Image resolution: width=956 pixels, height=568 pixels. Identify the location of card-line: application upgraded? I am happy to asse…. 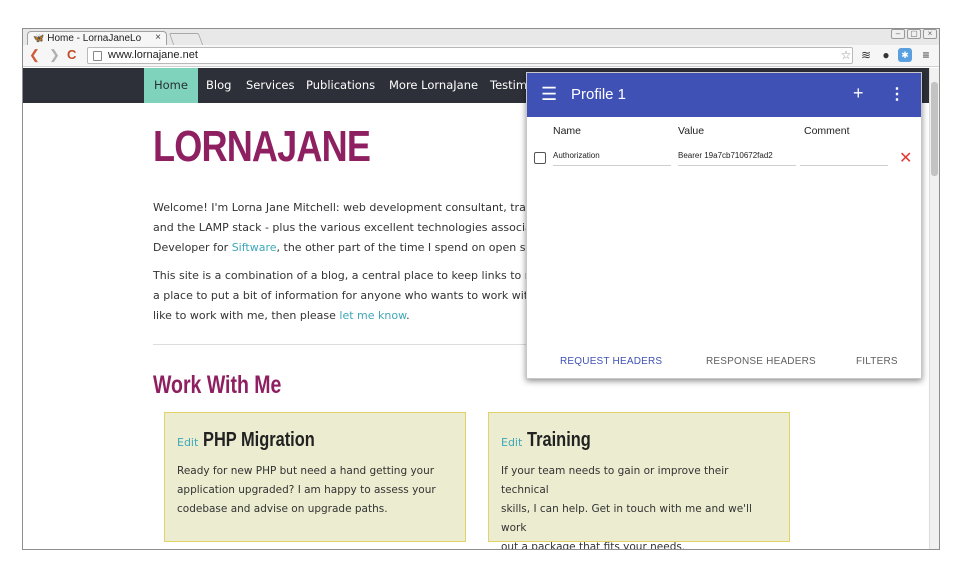
(306, 490).